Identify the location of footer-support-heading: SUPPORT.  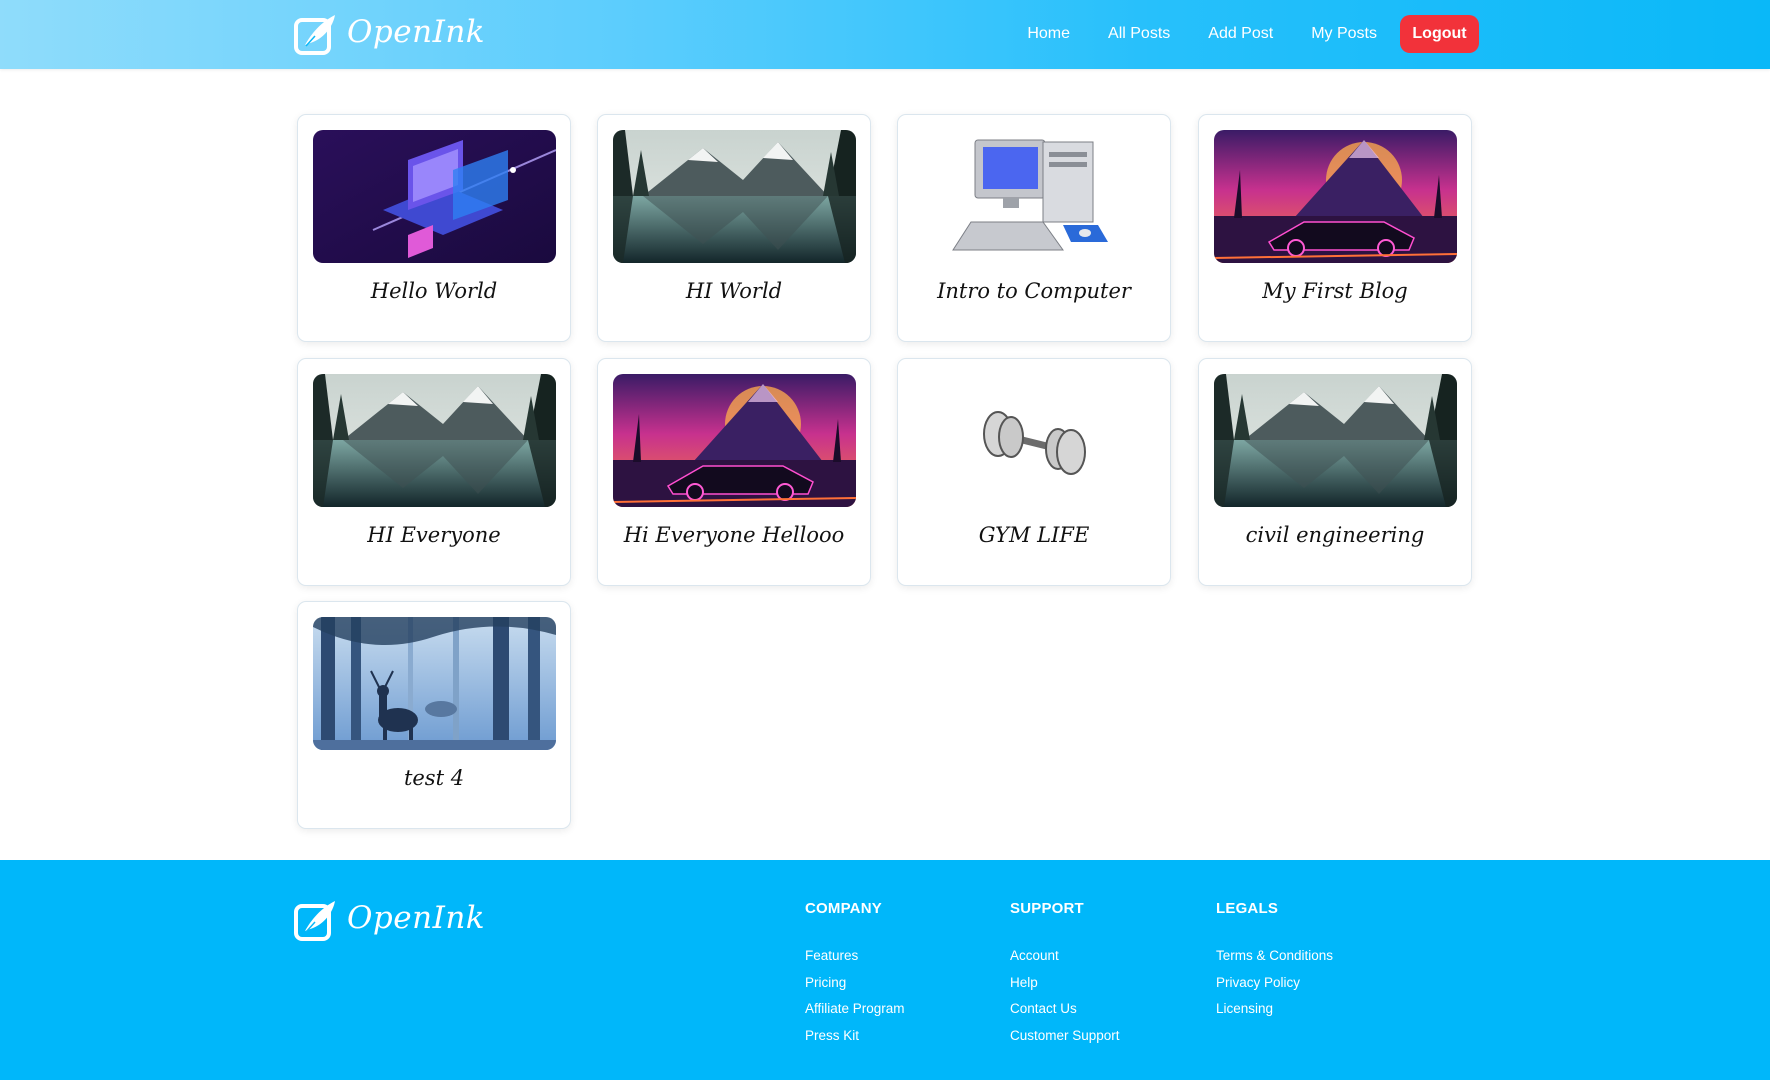
(1047, 908).